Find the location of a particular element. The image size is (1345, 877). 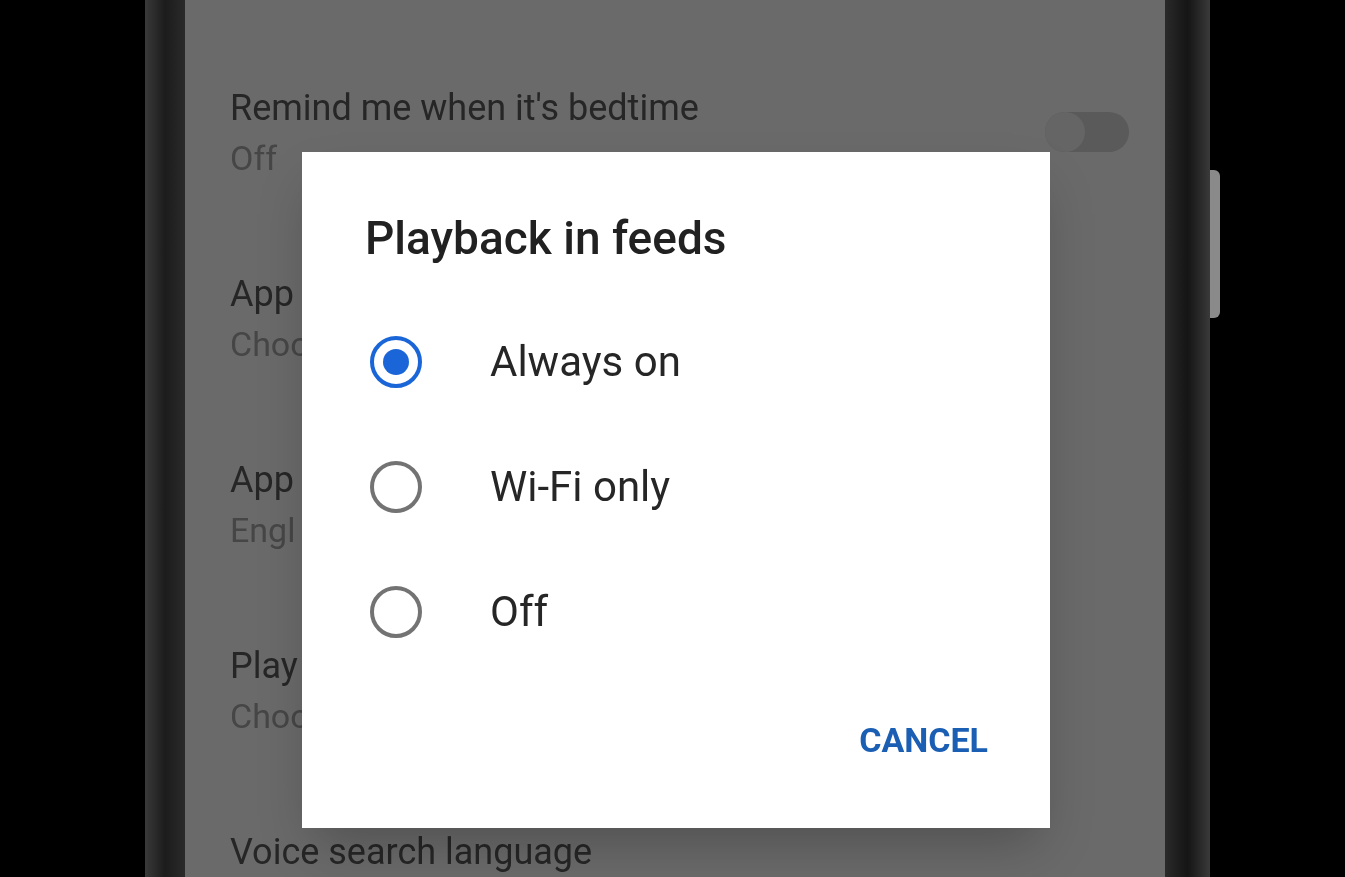

option-label: Always on is located at coordinates (585, 361).